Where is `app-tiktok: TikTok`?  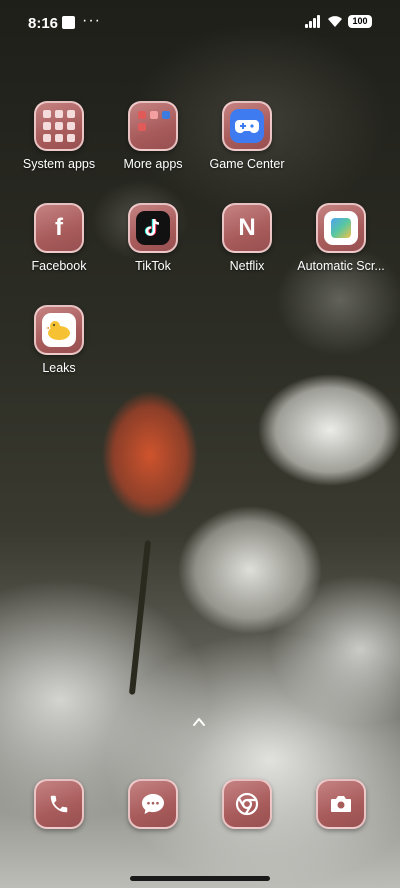 app-tiktok: TikTok is located at coordinates (153, 238).